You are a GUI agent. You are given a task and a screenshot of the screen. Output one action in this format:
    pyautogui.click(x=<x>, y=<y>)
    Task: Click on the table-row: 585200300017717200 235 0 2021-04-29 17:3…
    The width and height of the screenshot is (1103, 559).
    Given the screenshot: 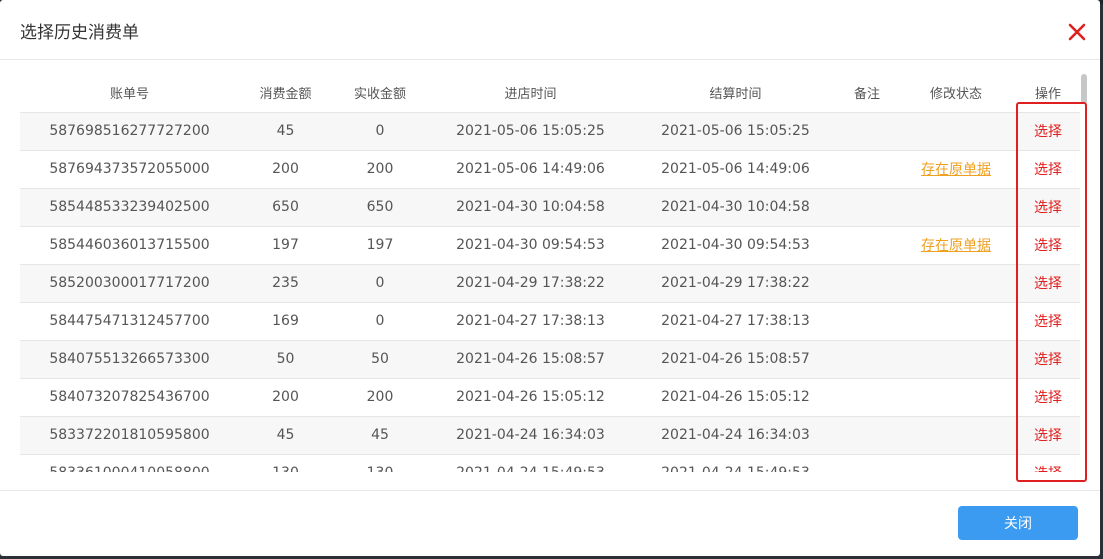 What is the action you would take?
    pyautogui.click(x=550, y=283)
    